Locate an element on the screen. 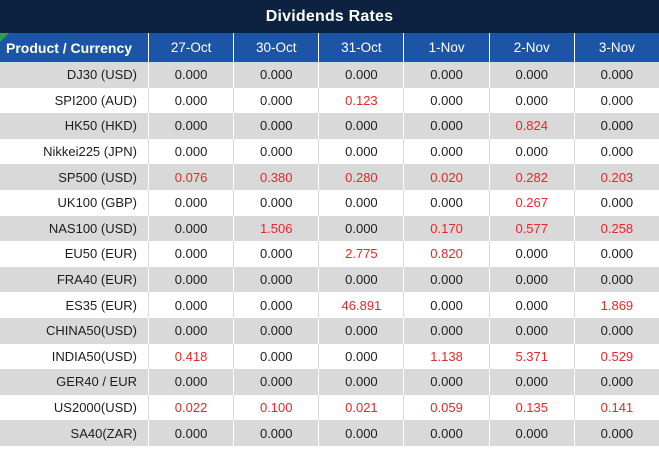 The width and height of the screenshot is (659, 452). value-cell: 0.577 is located at coordinates (531, 228).